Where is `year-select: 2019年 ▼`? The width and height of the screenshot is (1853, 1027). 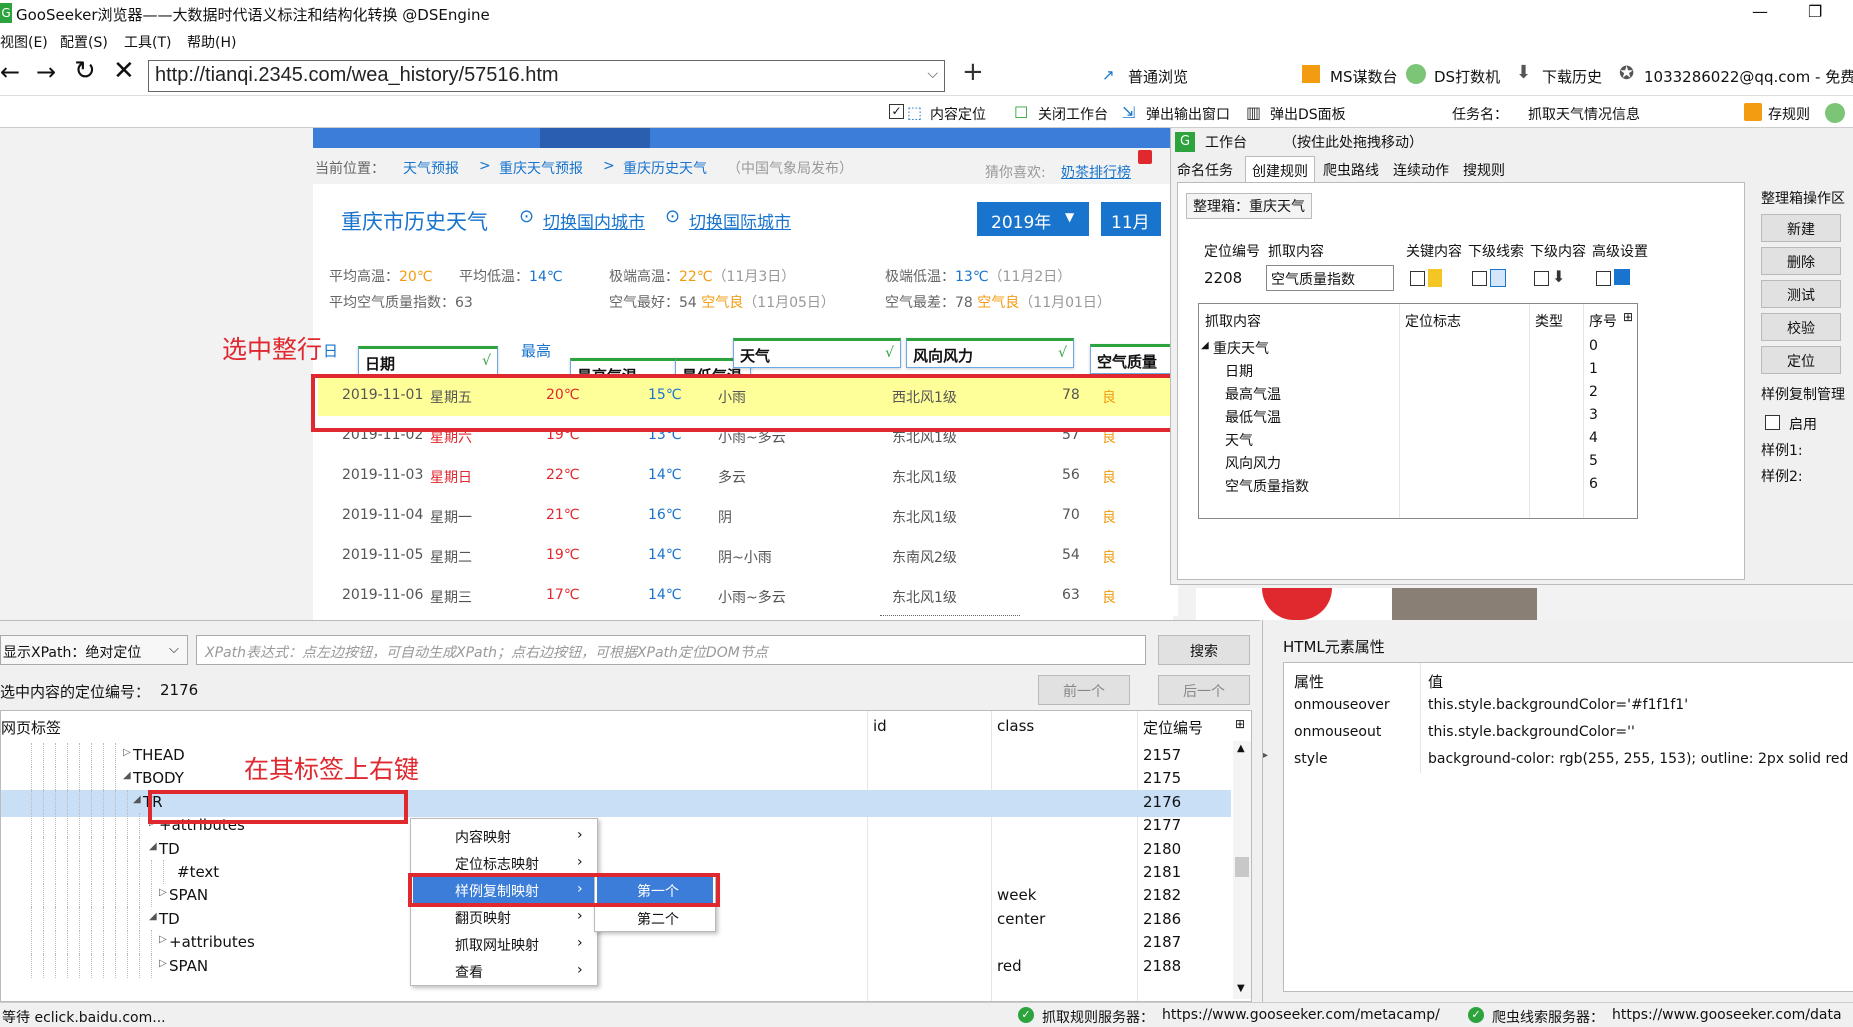 year-select: 2019年 ▼ is located at coordinates (1033, 219).